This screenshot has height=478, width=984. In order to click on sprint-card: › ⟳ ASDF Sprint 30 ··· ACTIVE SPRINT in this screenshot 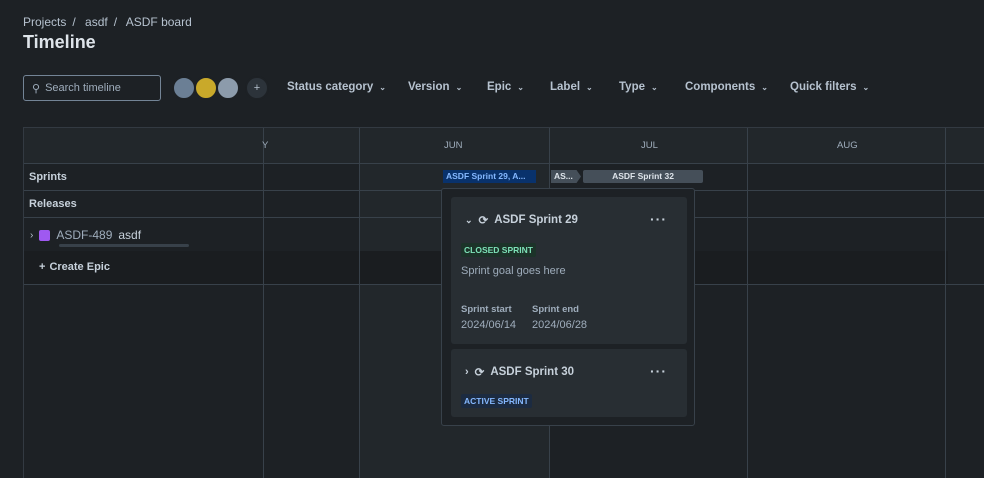, I will do `click(569, 383)`.